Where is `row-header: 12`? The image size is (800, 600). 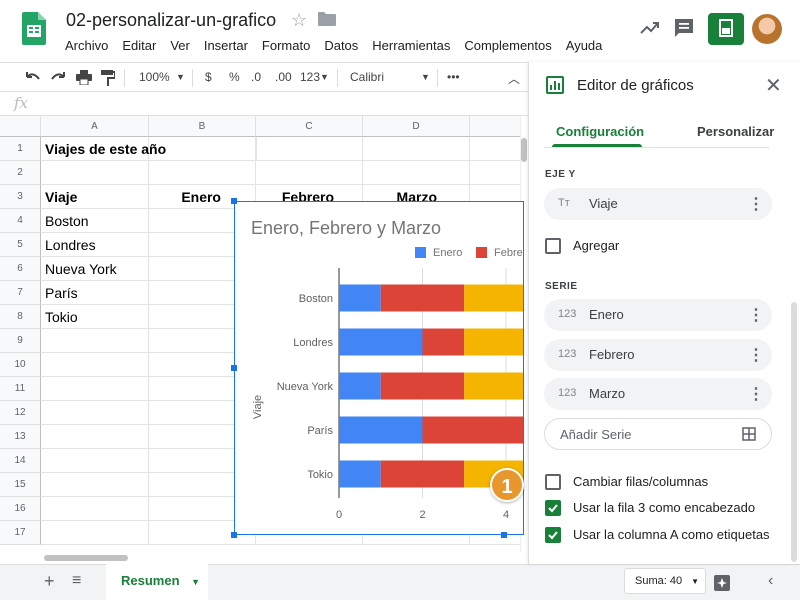
row-header: 12 is located at coordinates (20, 413).